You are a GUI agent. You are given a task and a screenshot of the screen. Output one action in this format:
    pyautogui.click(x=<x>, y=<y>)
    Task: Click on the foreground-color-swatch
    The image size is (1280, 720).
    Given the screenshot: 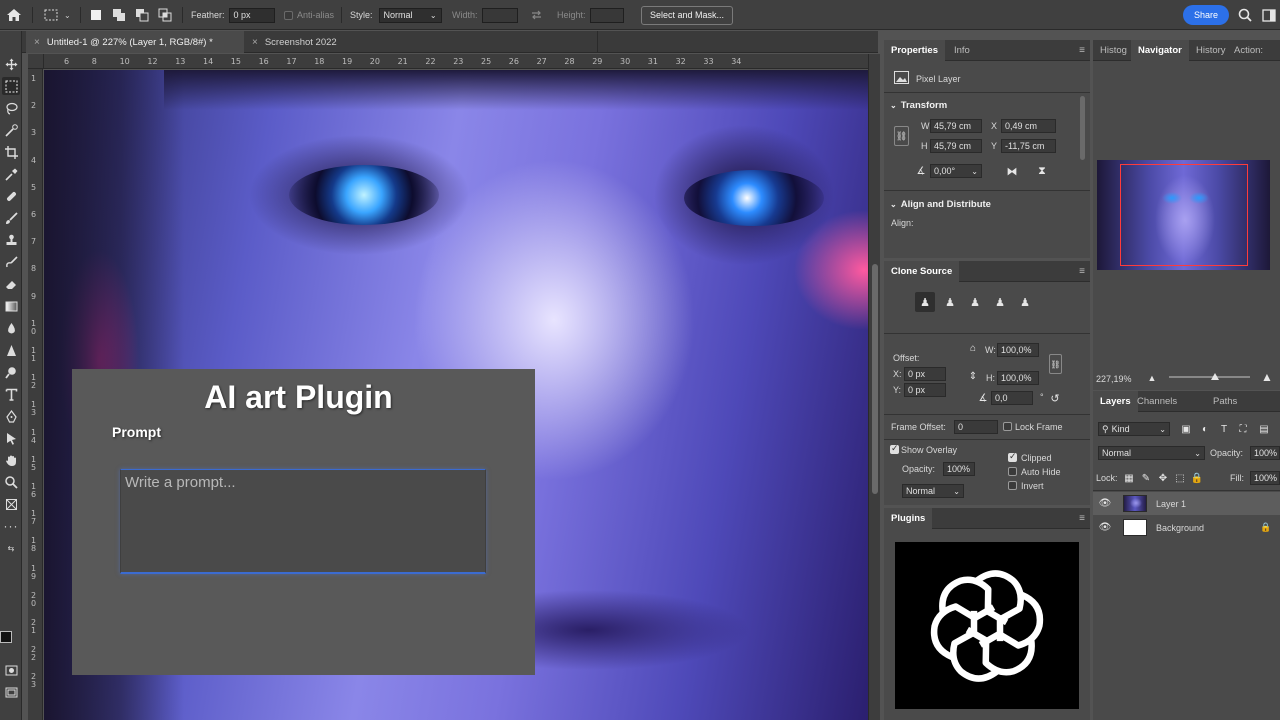 What is the action you would take?
    pyautogui.click(x=6, y=637)
    